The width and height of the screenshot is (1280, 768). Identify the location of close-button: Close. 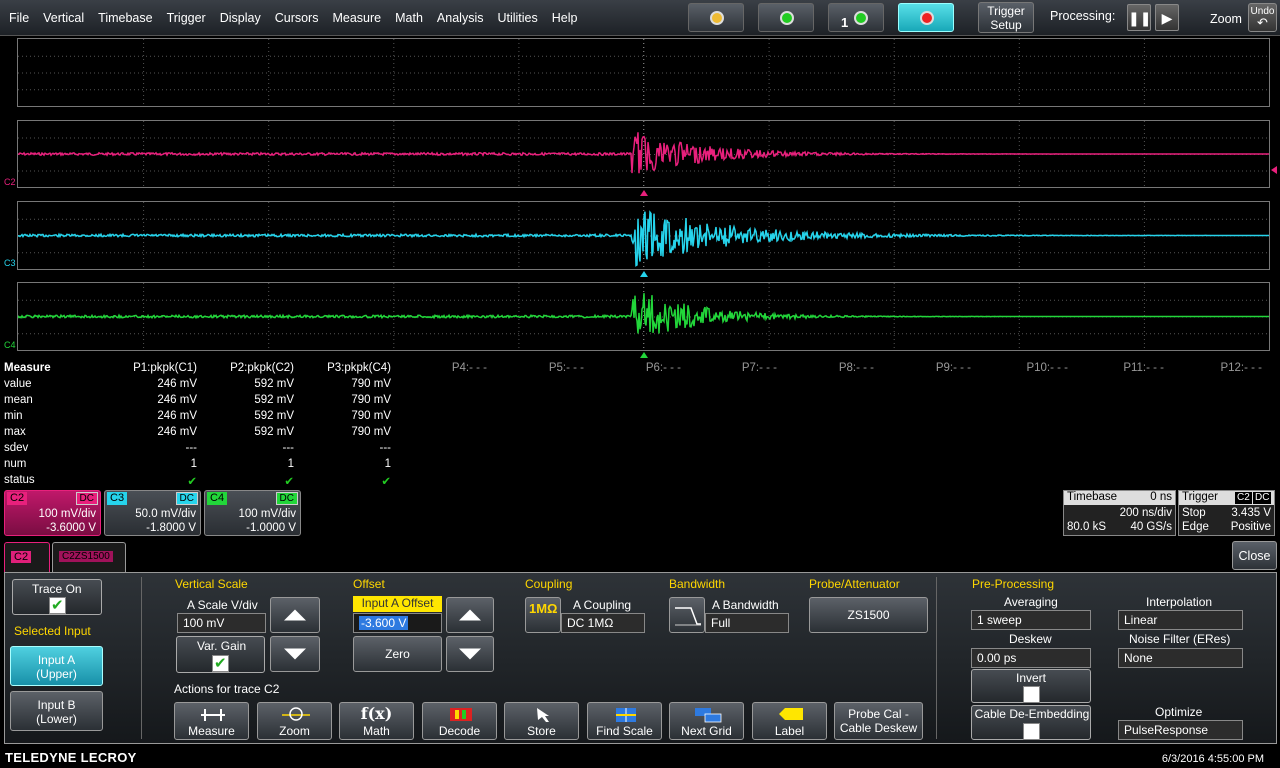
(1254, 555).